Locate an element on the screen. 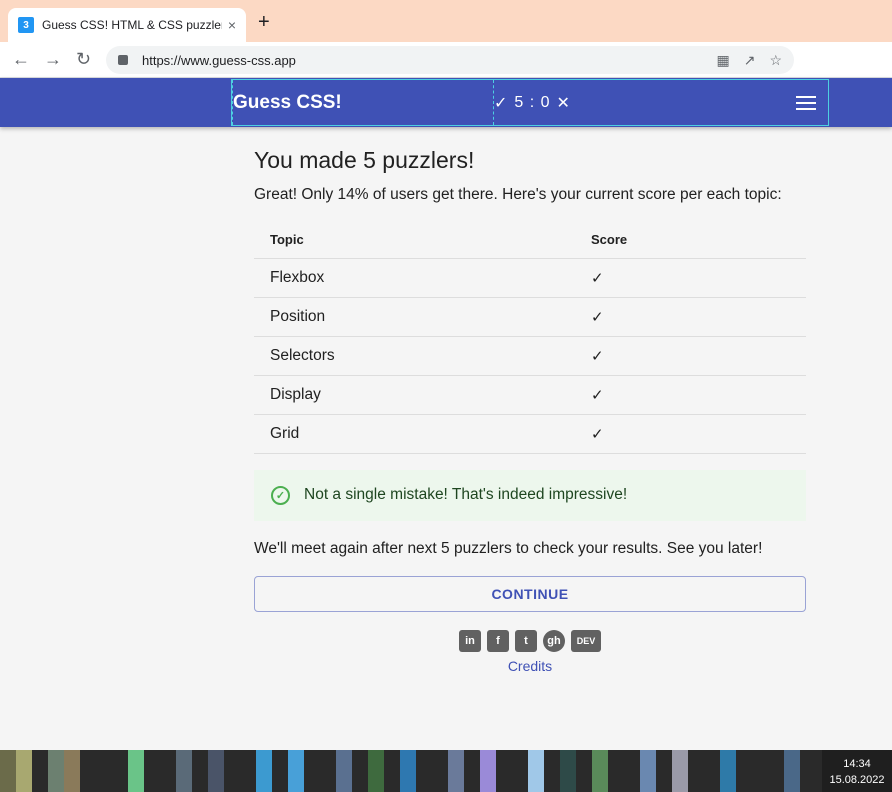 This screenshot has height=792, width=892. table-row: Position ✓ is located at coordinates (530, 317).